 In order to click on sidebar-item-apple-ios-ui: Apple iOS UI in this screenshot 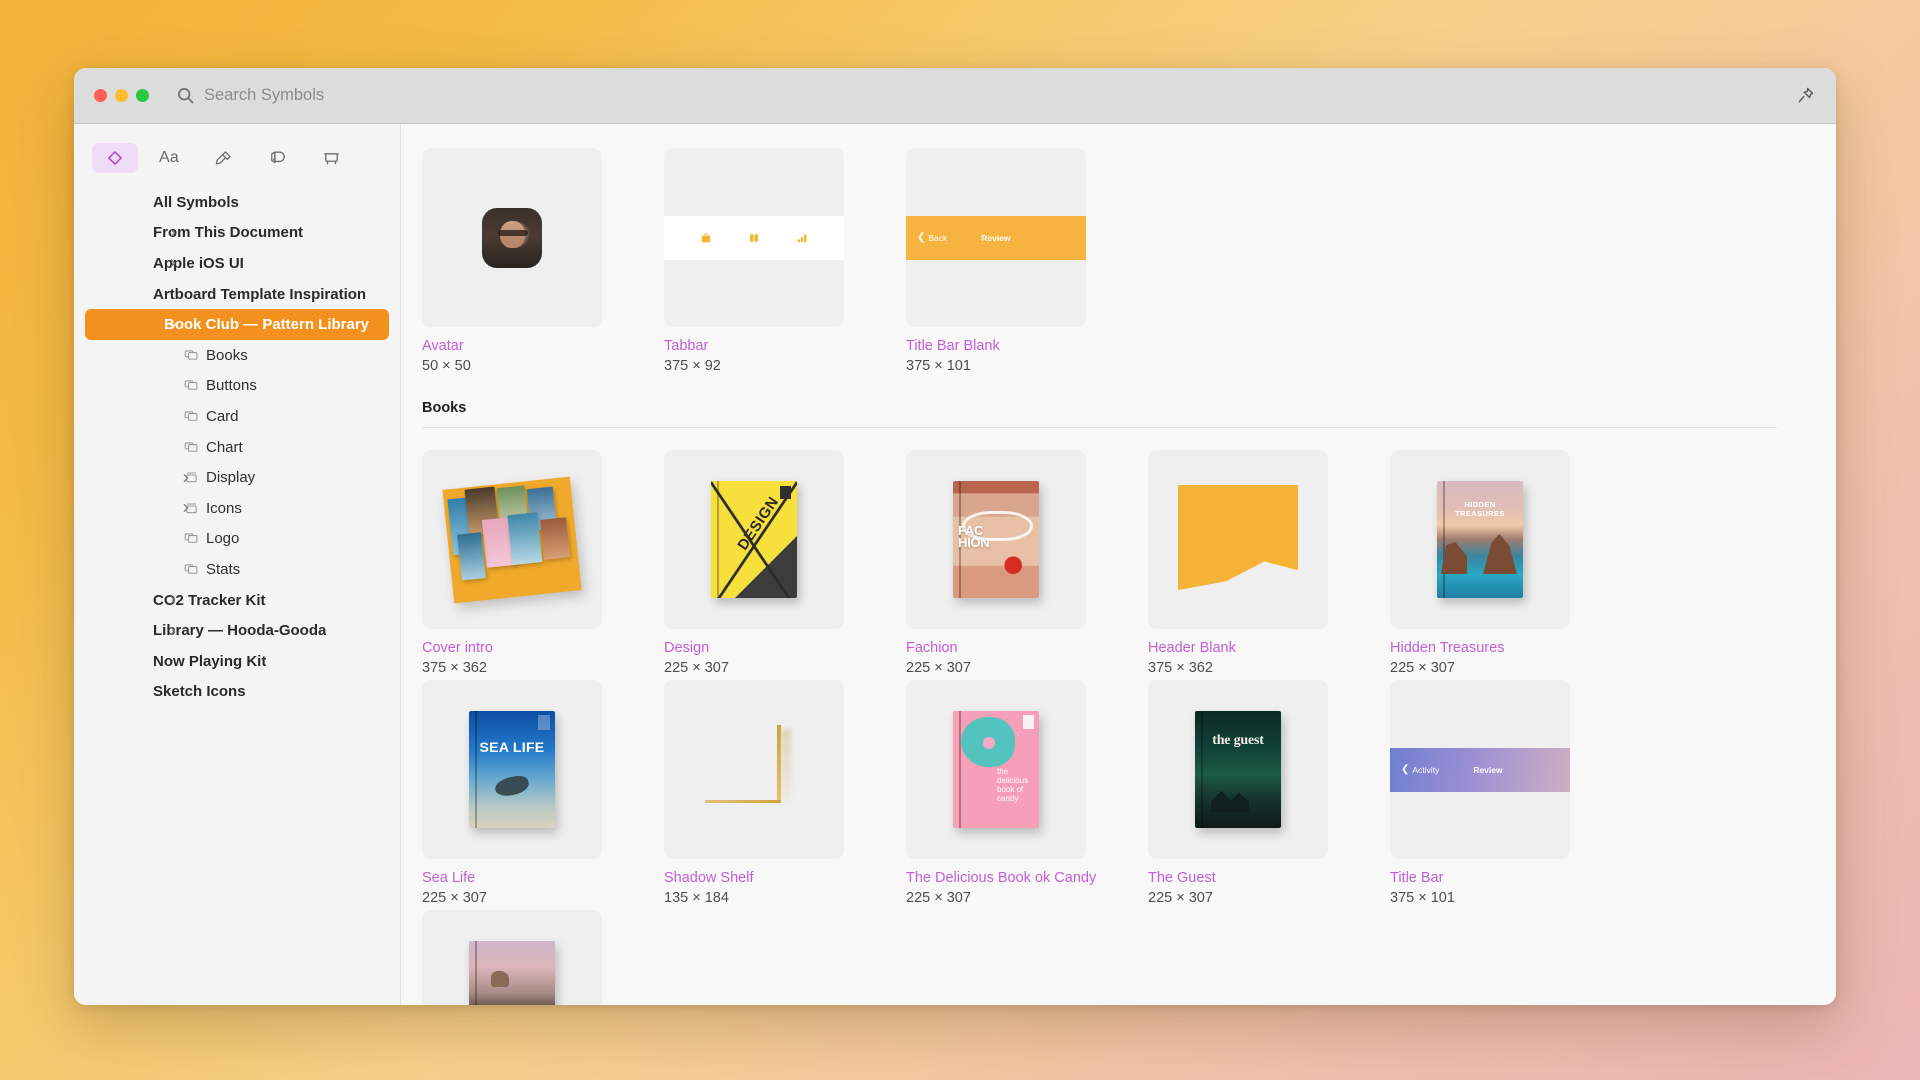, I will do `click(237, 263)`.